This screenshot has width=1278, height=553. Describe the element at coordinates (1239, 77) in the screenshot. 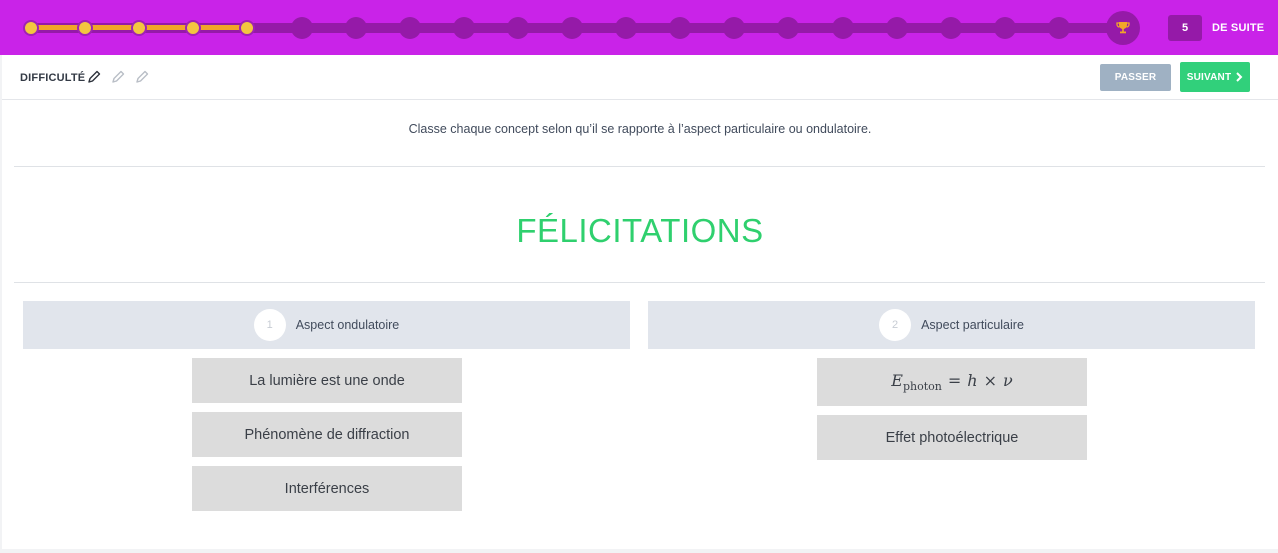

I see `chevron-right-icon` at that location.